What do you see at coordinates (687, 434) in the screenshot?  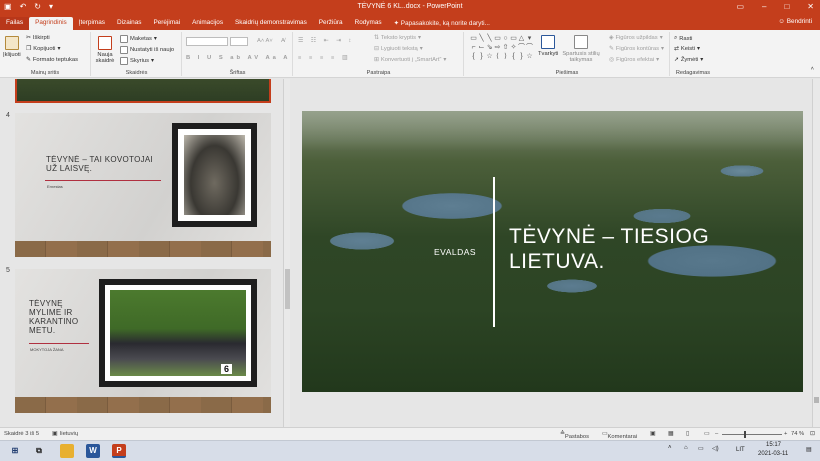 I see `reading-view-icon: ▯` at bounding box center [687, 434].